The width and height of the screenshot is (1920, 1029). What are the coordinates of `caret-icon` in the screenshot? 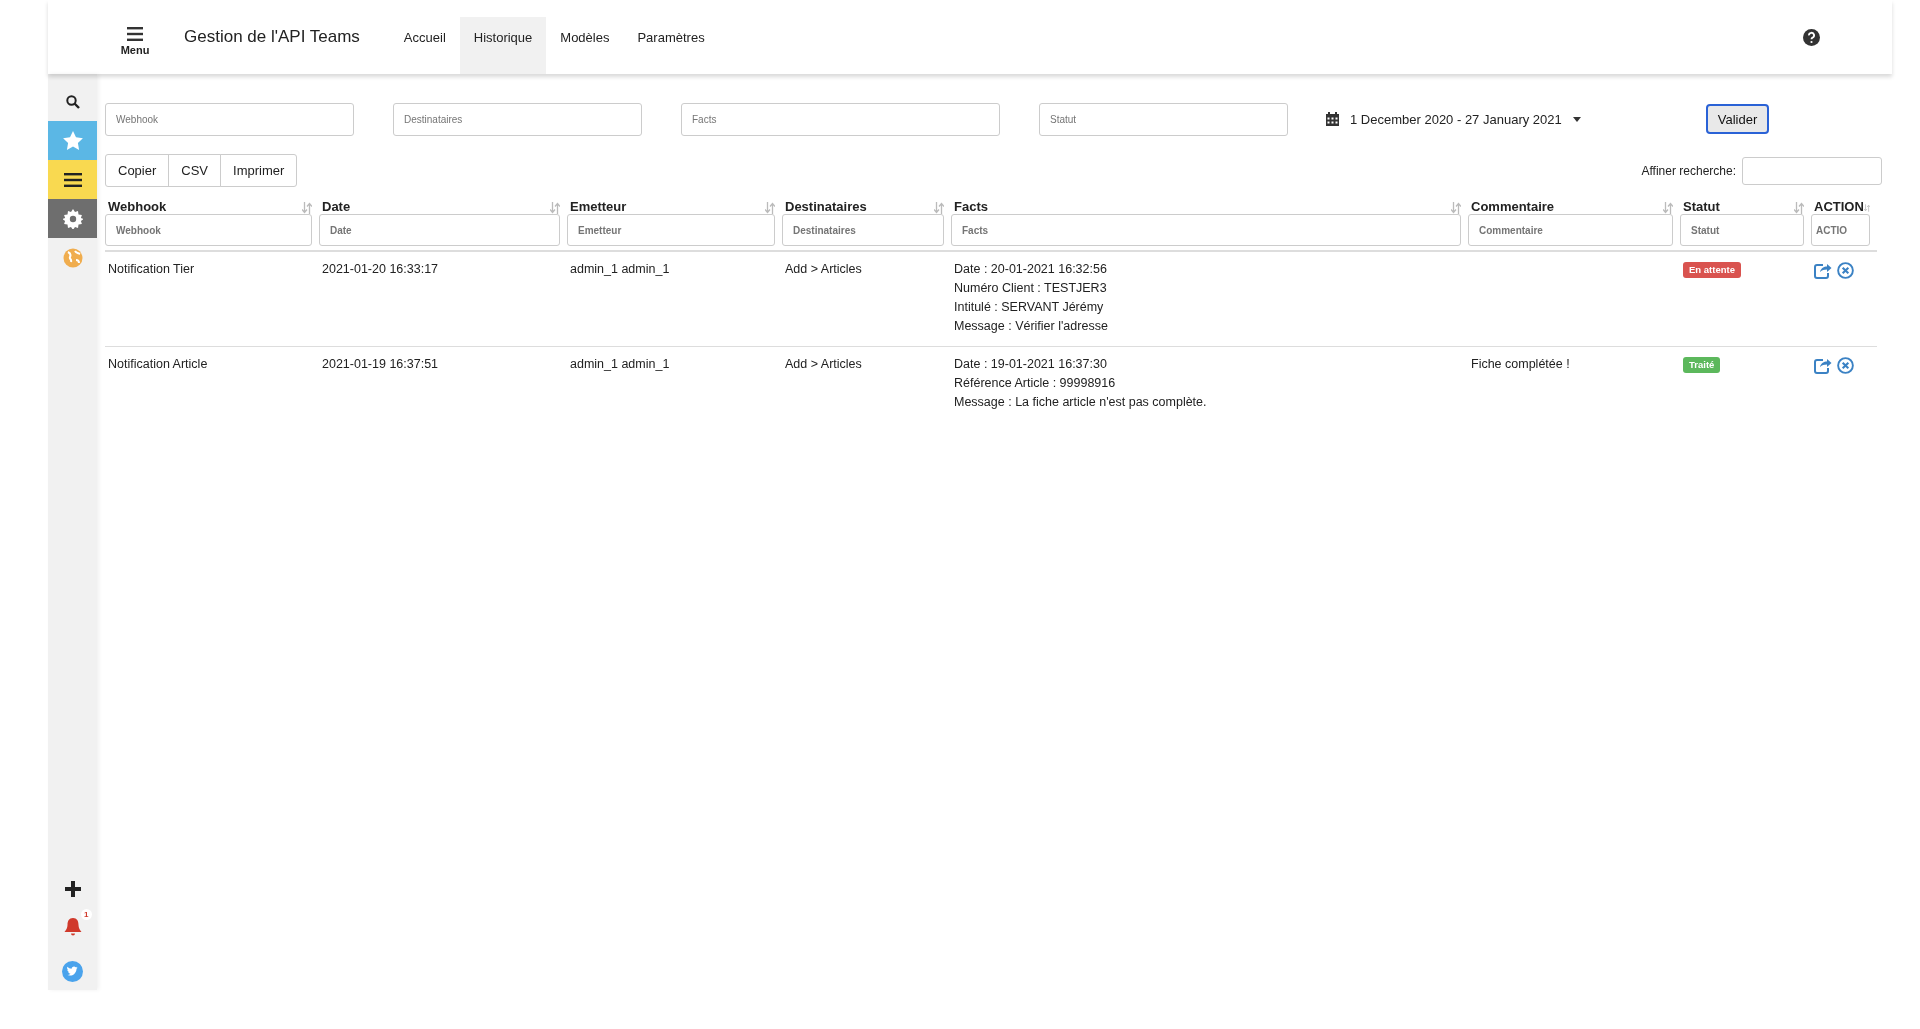 It's located at (1576, 119).